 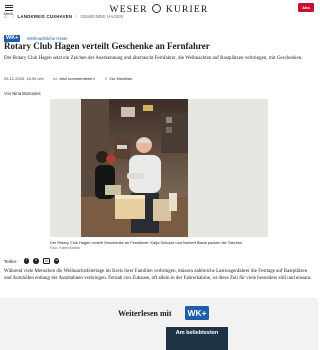 What do you see at coordinates (118, 79) in the screenshot?
I see `bookmark-link: ☆ Zur Merkliste` at bounding box center [118, 79].